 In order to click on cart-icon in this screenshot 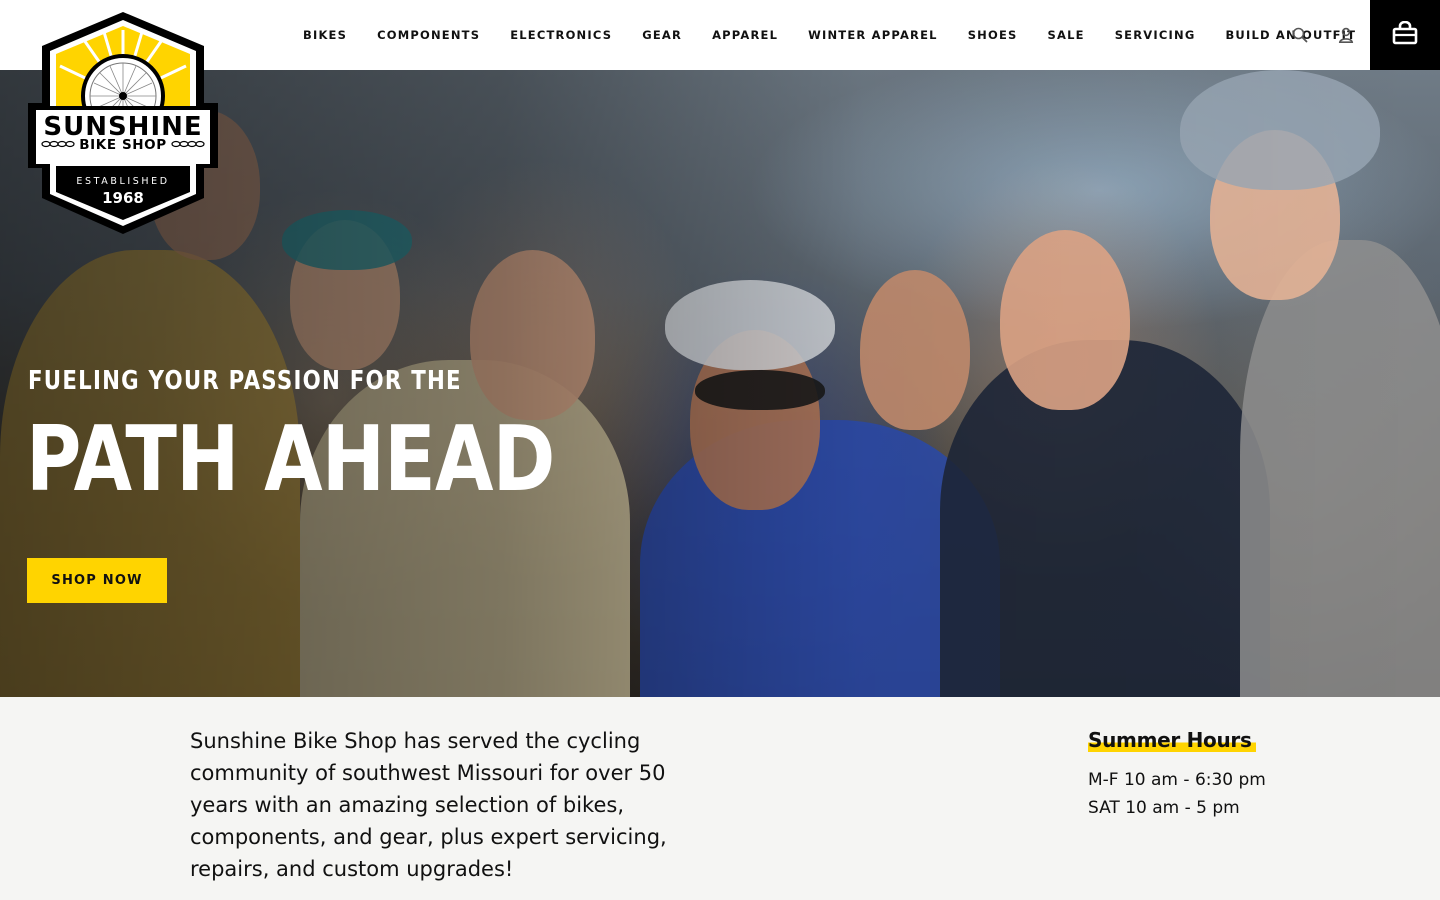, I will do `click(1405, 34)`.